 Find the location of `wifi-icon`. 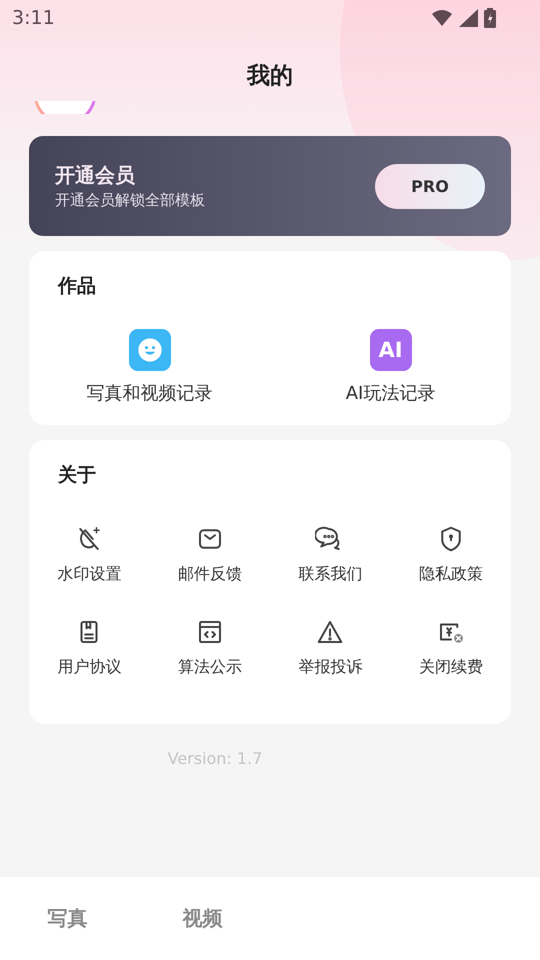

wifi-icon is located at coordinates (442, 18).